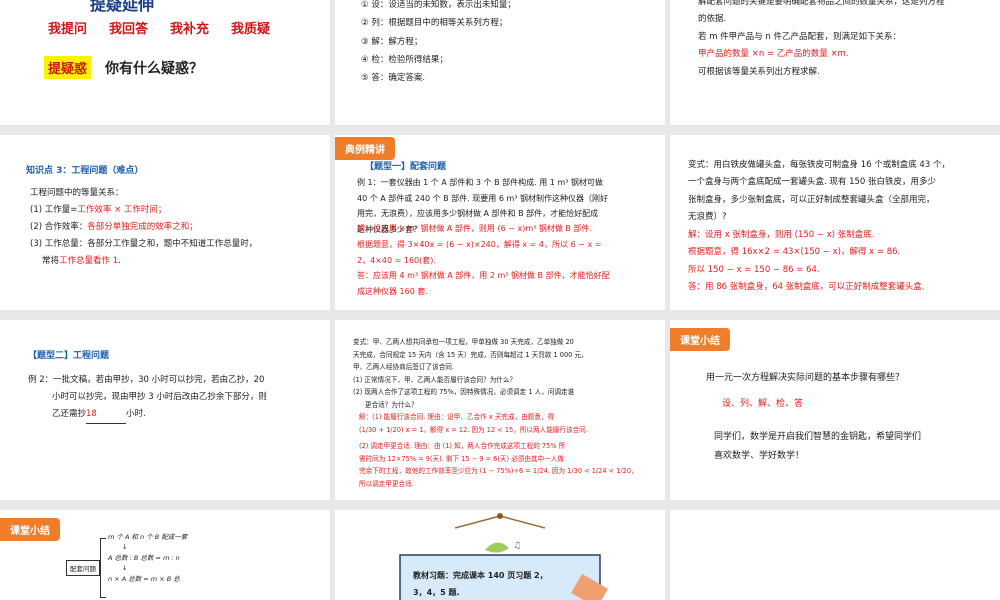 This screenshot has width=1000, height=600. I want to click on ask-item-1: 我提问, so click(68, 29).